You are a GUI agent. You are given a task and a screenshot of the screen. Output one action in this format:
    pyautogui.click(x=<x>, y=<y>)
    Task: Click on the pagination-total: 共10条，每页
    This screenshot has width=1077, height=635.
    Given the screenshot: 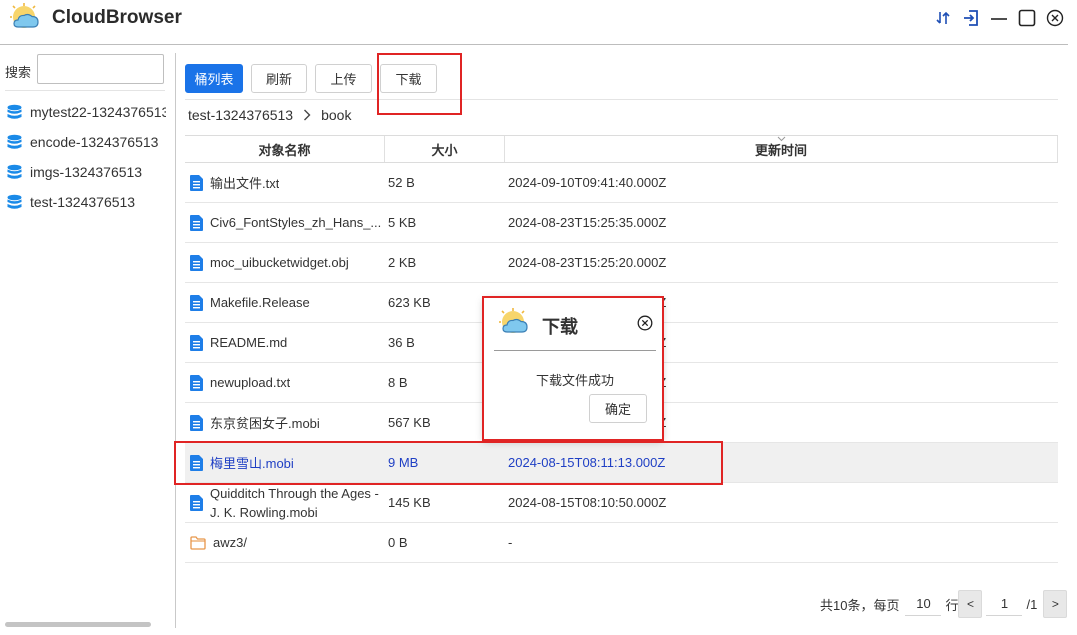 What is the action you would take?
    pyautogui.click(x=860, y=605)
    